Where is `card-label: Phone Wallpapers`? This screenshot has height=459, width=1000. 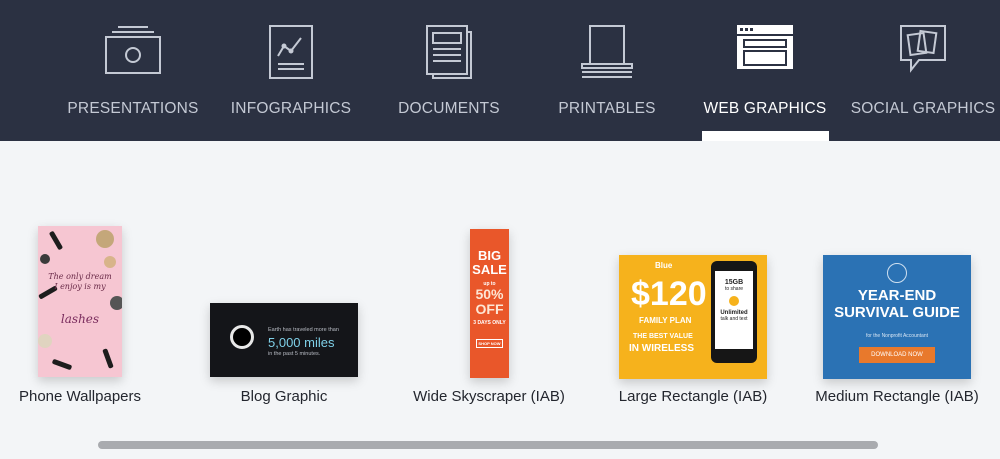
card-label: Phone Wallpapers is located at coordinates (80, 396).